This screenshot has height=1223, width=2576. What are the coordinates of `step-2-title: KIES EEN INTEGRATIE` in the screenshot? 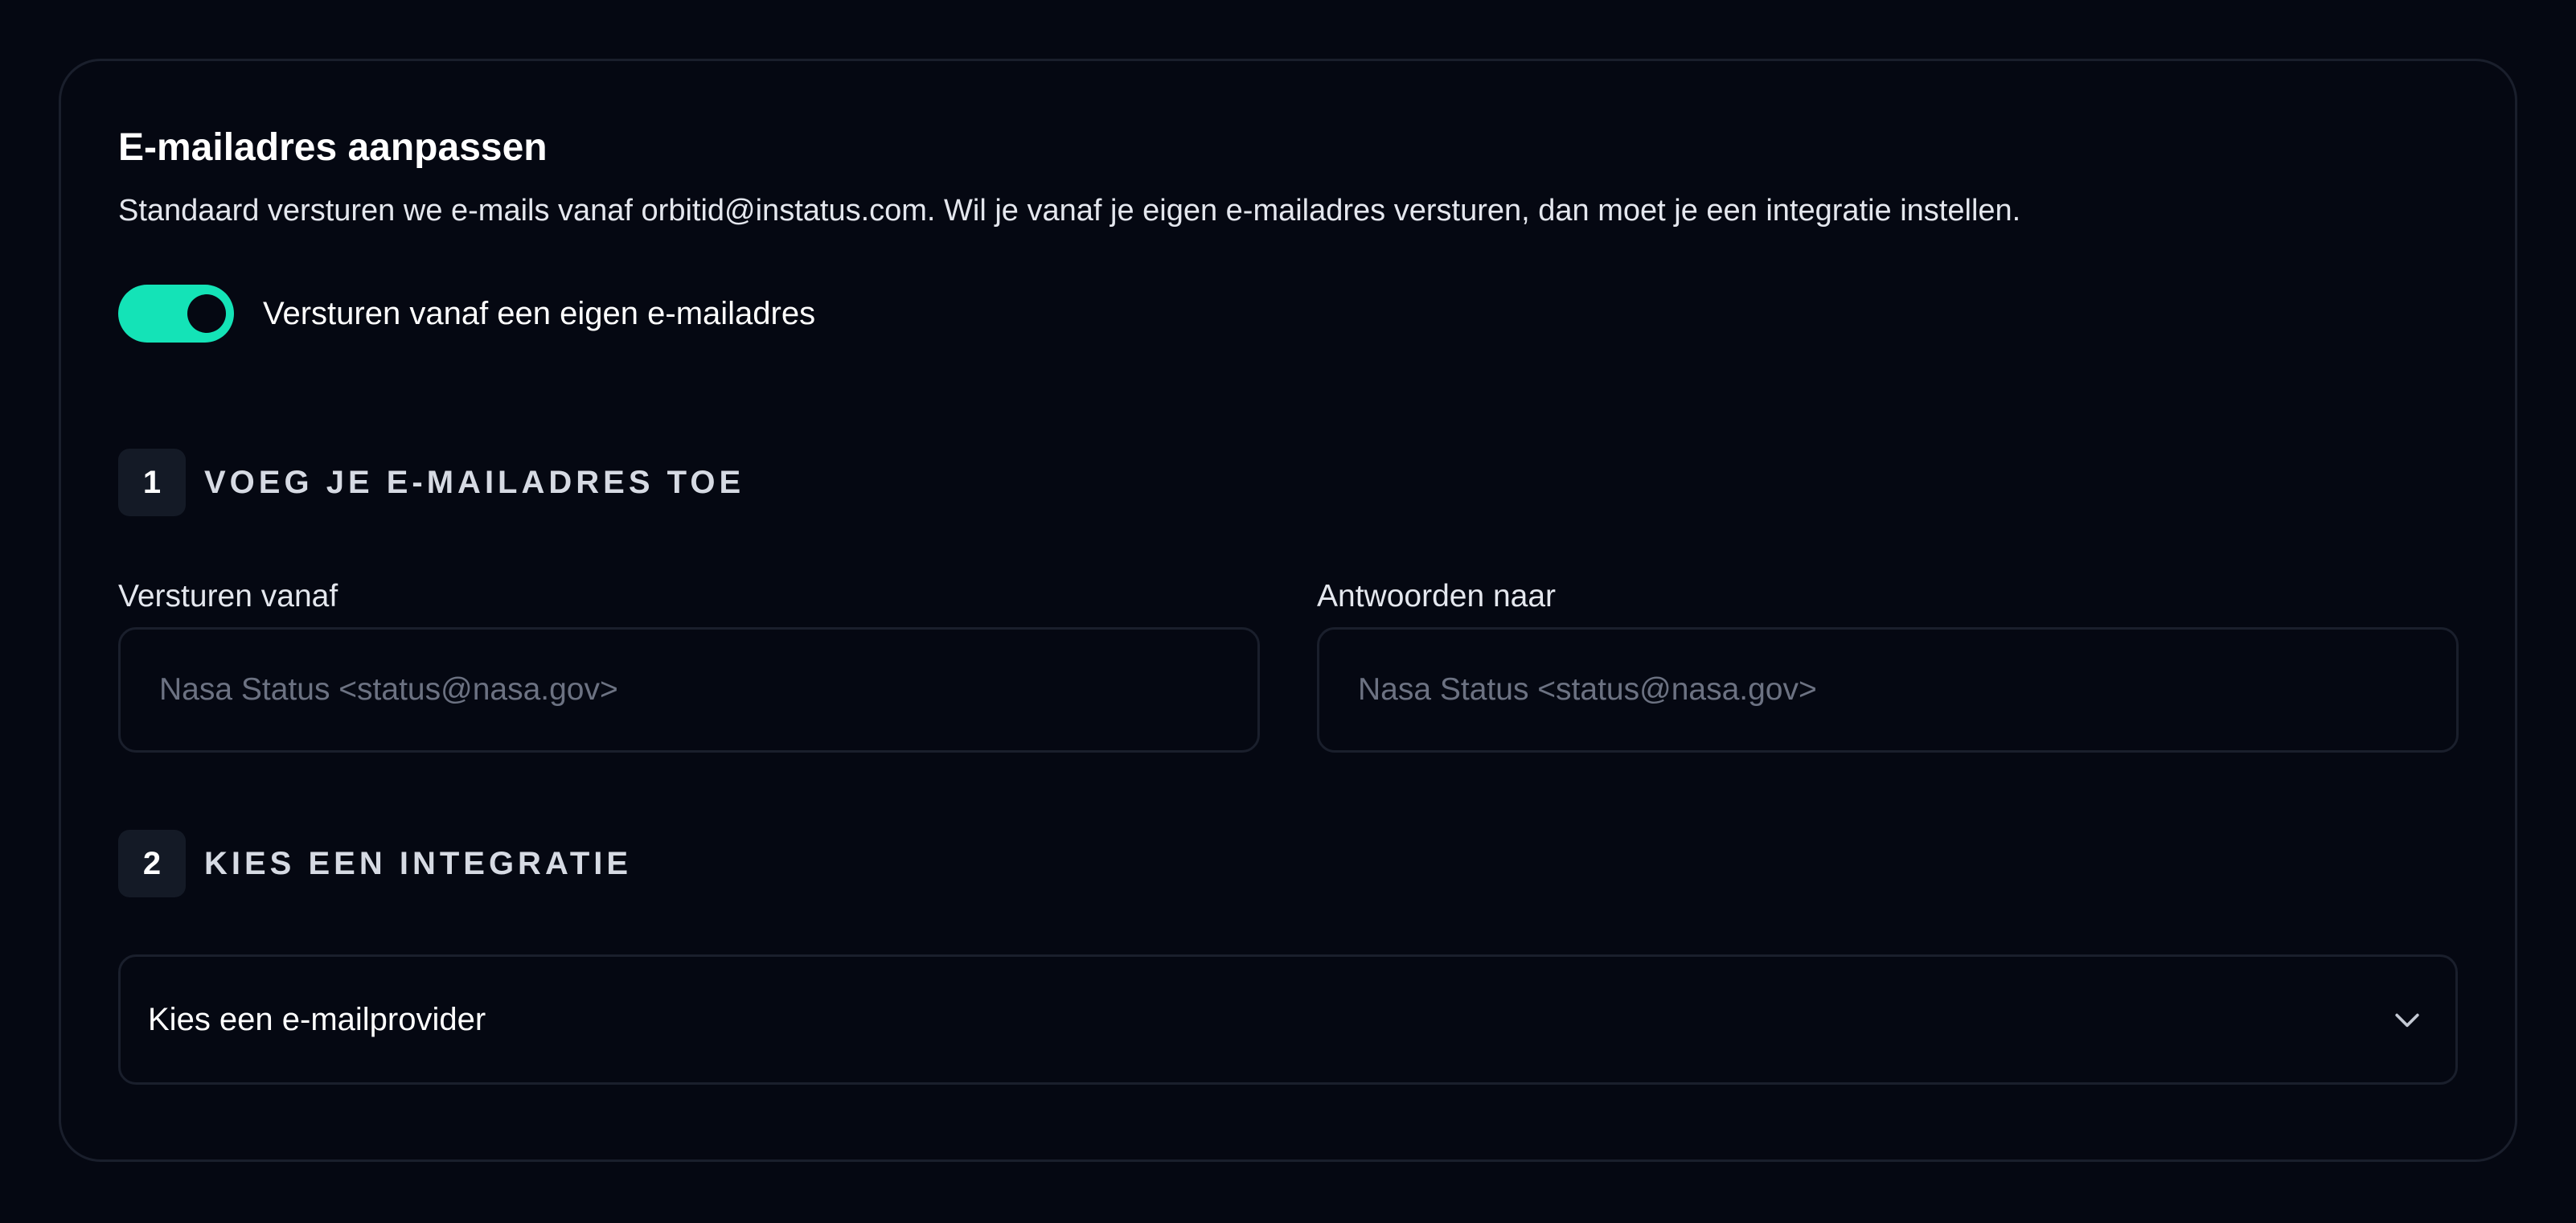 It's located at (419, 863).